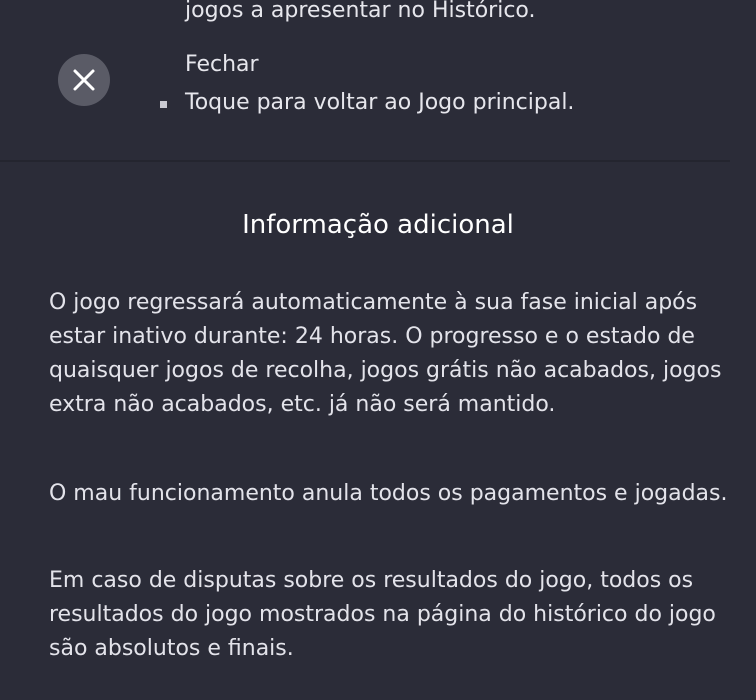 The width and height of the screenshot is (756, 700). I want to click on close-button, so click(84, 80).